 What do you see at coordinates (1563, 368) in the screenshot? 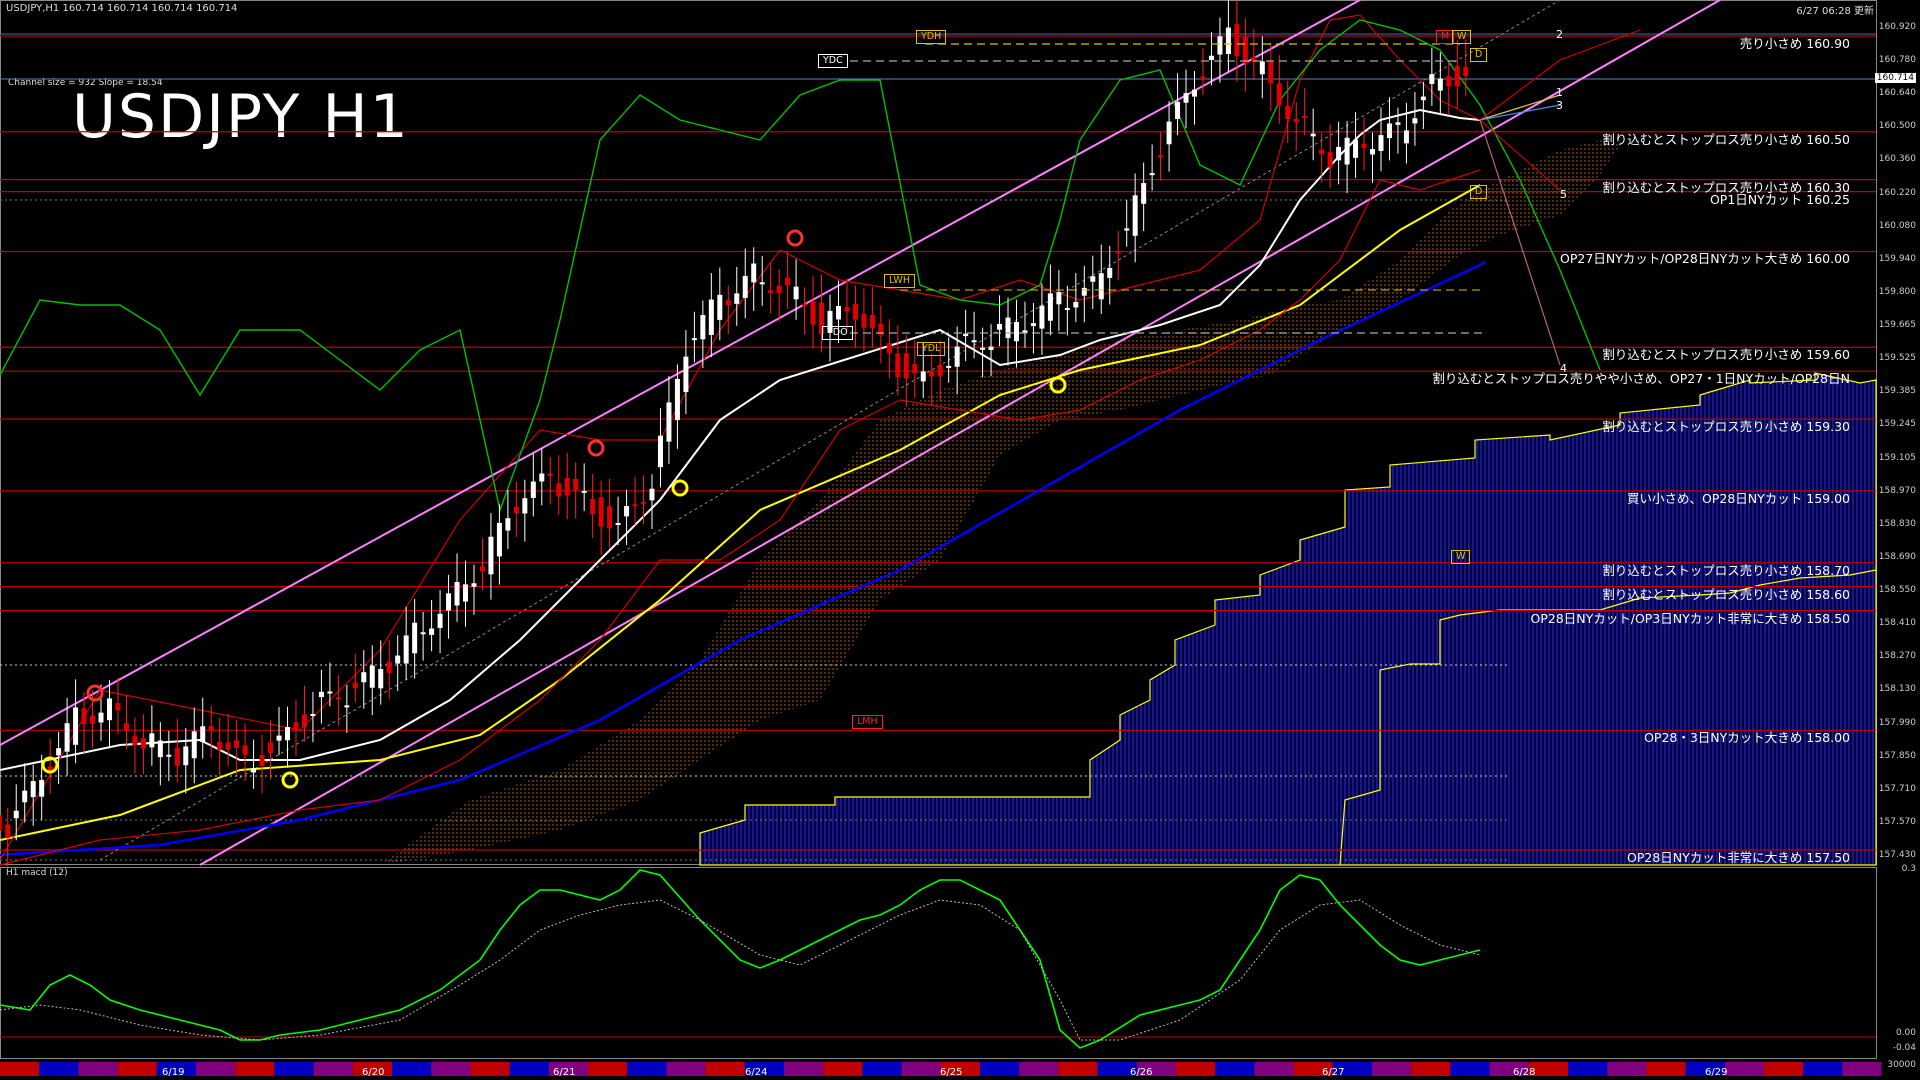
I see `wave-label: 4` at bounding box center [1563, 368].